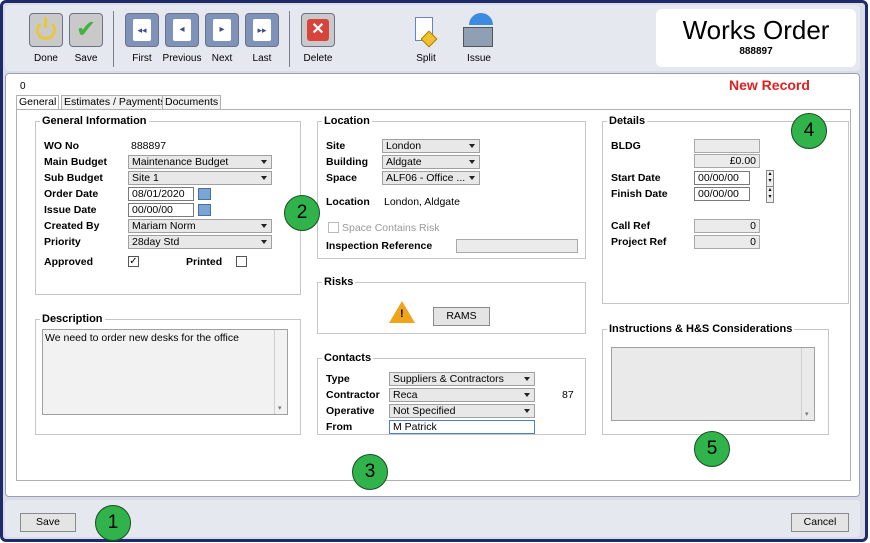 The image size is (870, 543). I want to click on start-date-field: 00/00/00, so click(722, 178).